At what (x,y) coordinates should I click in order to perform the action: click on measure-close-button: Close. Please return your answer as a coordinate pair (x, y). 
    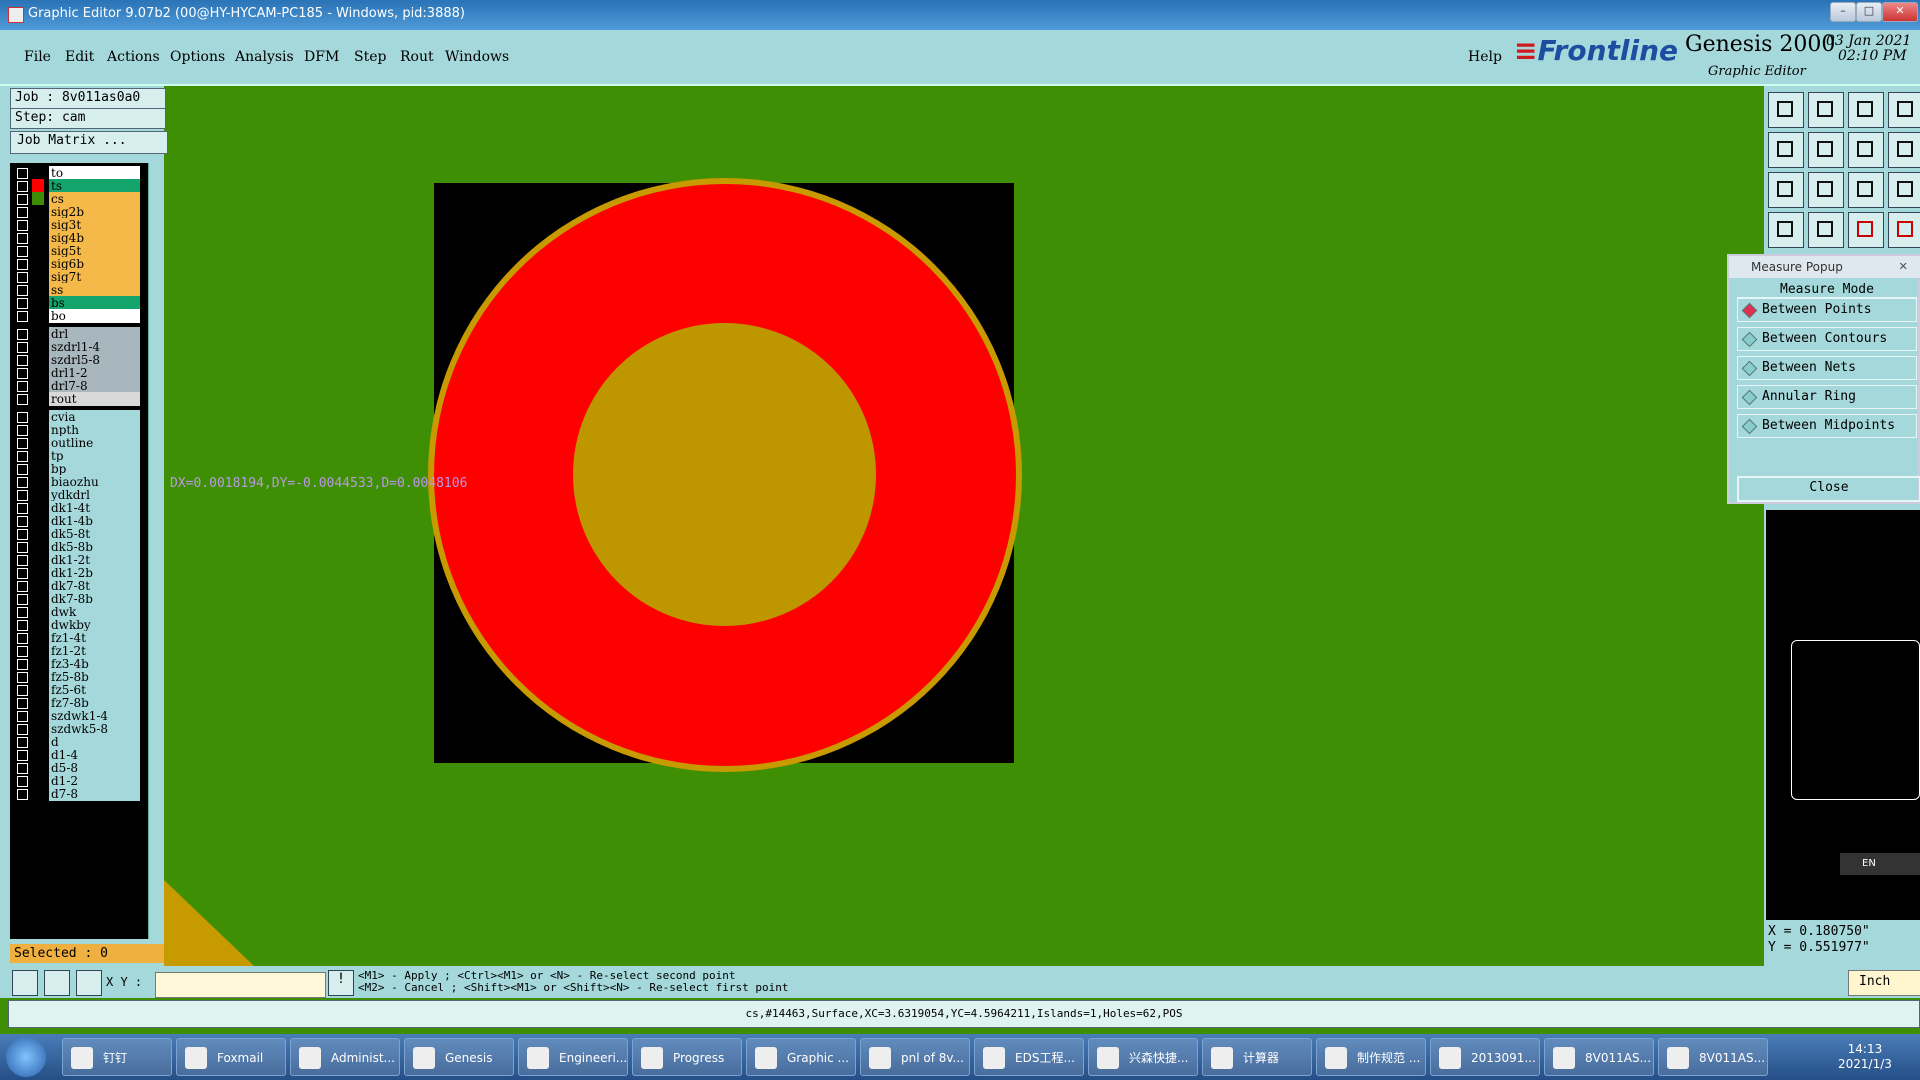
    Looking at the image, I should click on (1828, 489).